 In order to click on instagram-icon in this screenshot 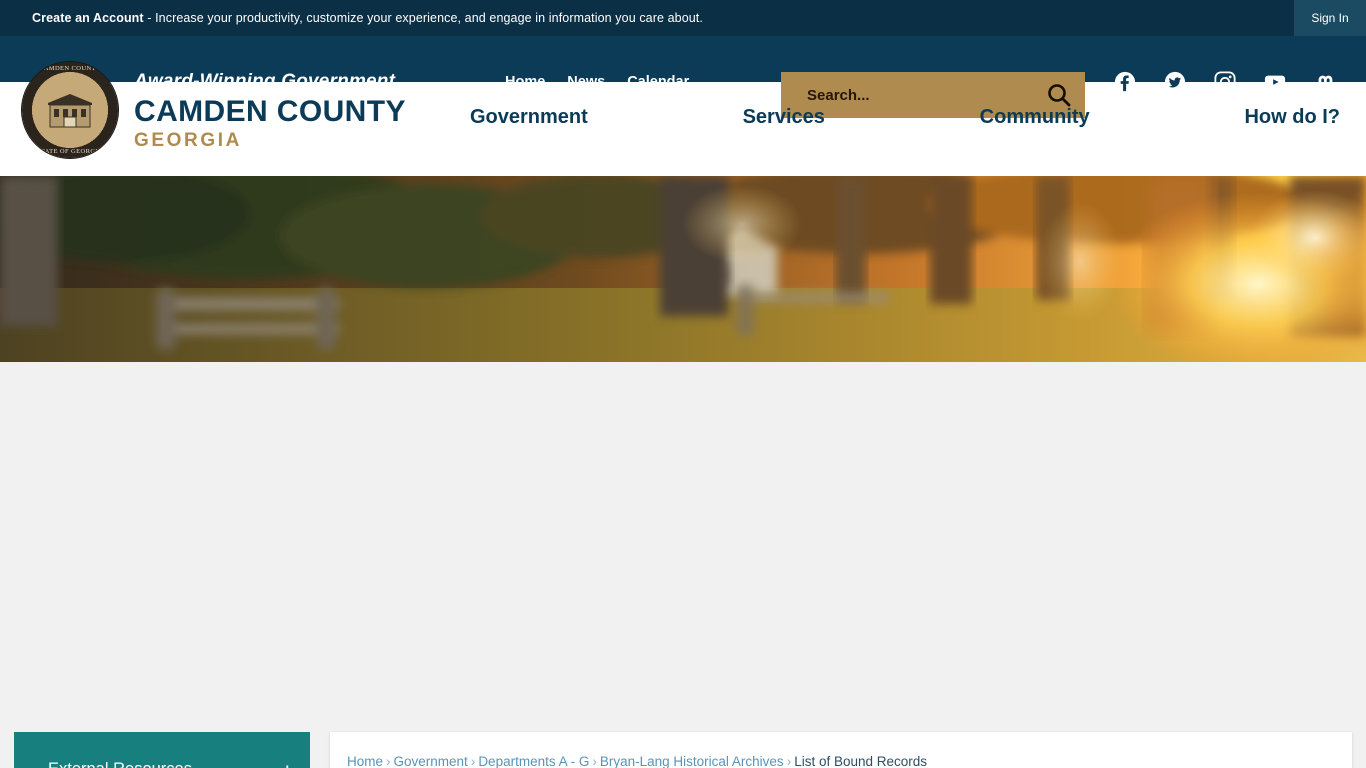, I will do `click(1225, 82)`.